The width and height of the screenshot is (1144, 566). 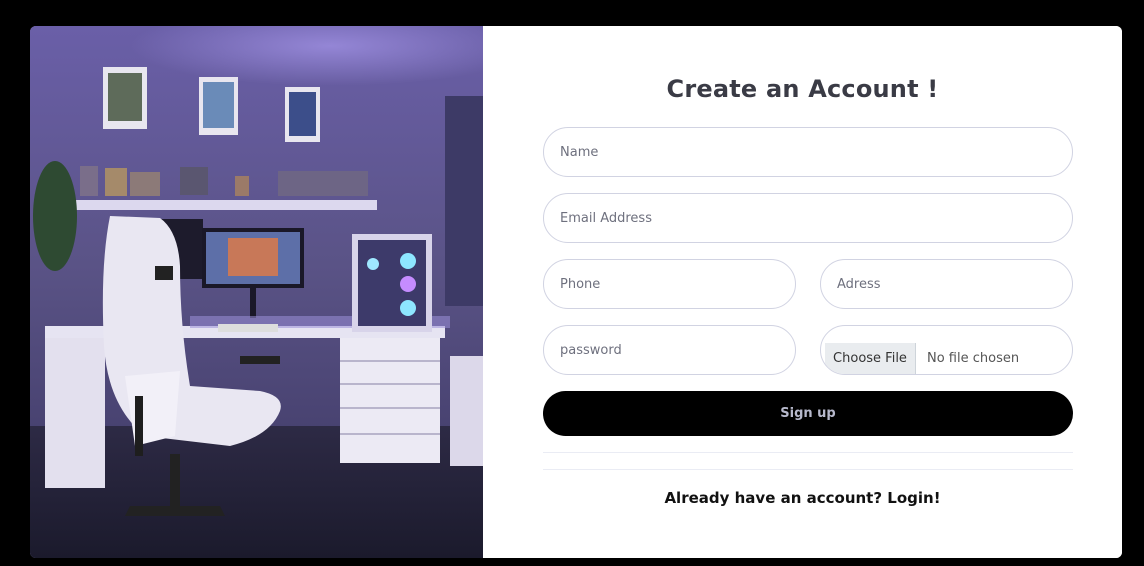 What do you see at coordinates (802, 89) in the screenshot?
I see `page-title: Create an Account !` at bounding box center [802, 89].